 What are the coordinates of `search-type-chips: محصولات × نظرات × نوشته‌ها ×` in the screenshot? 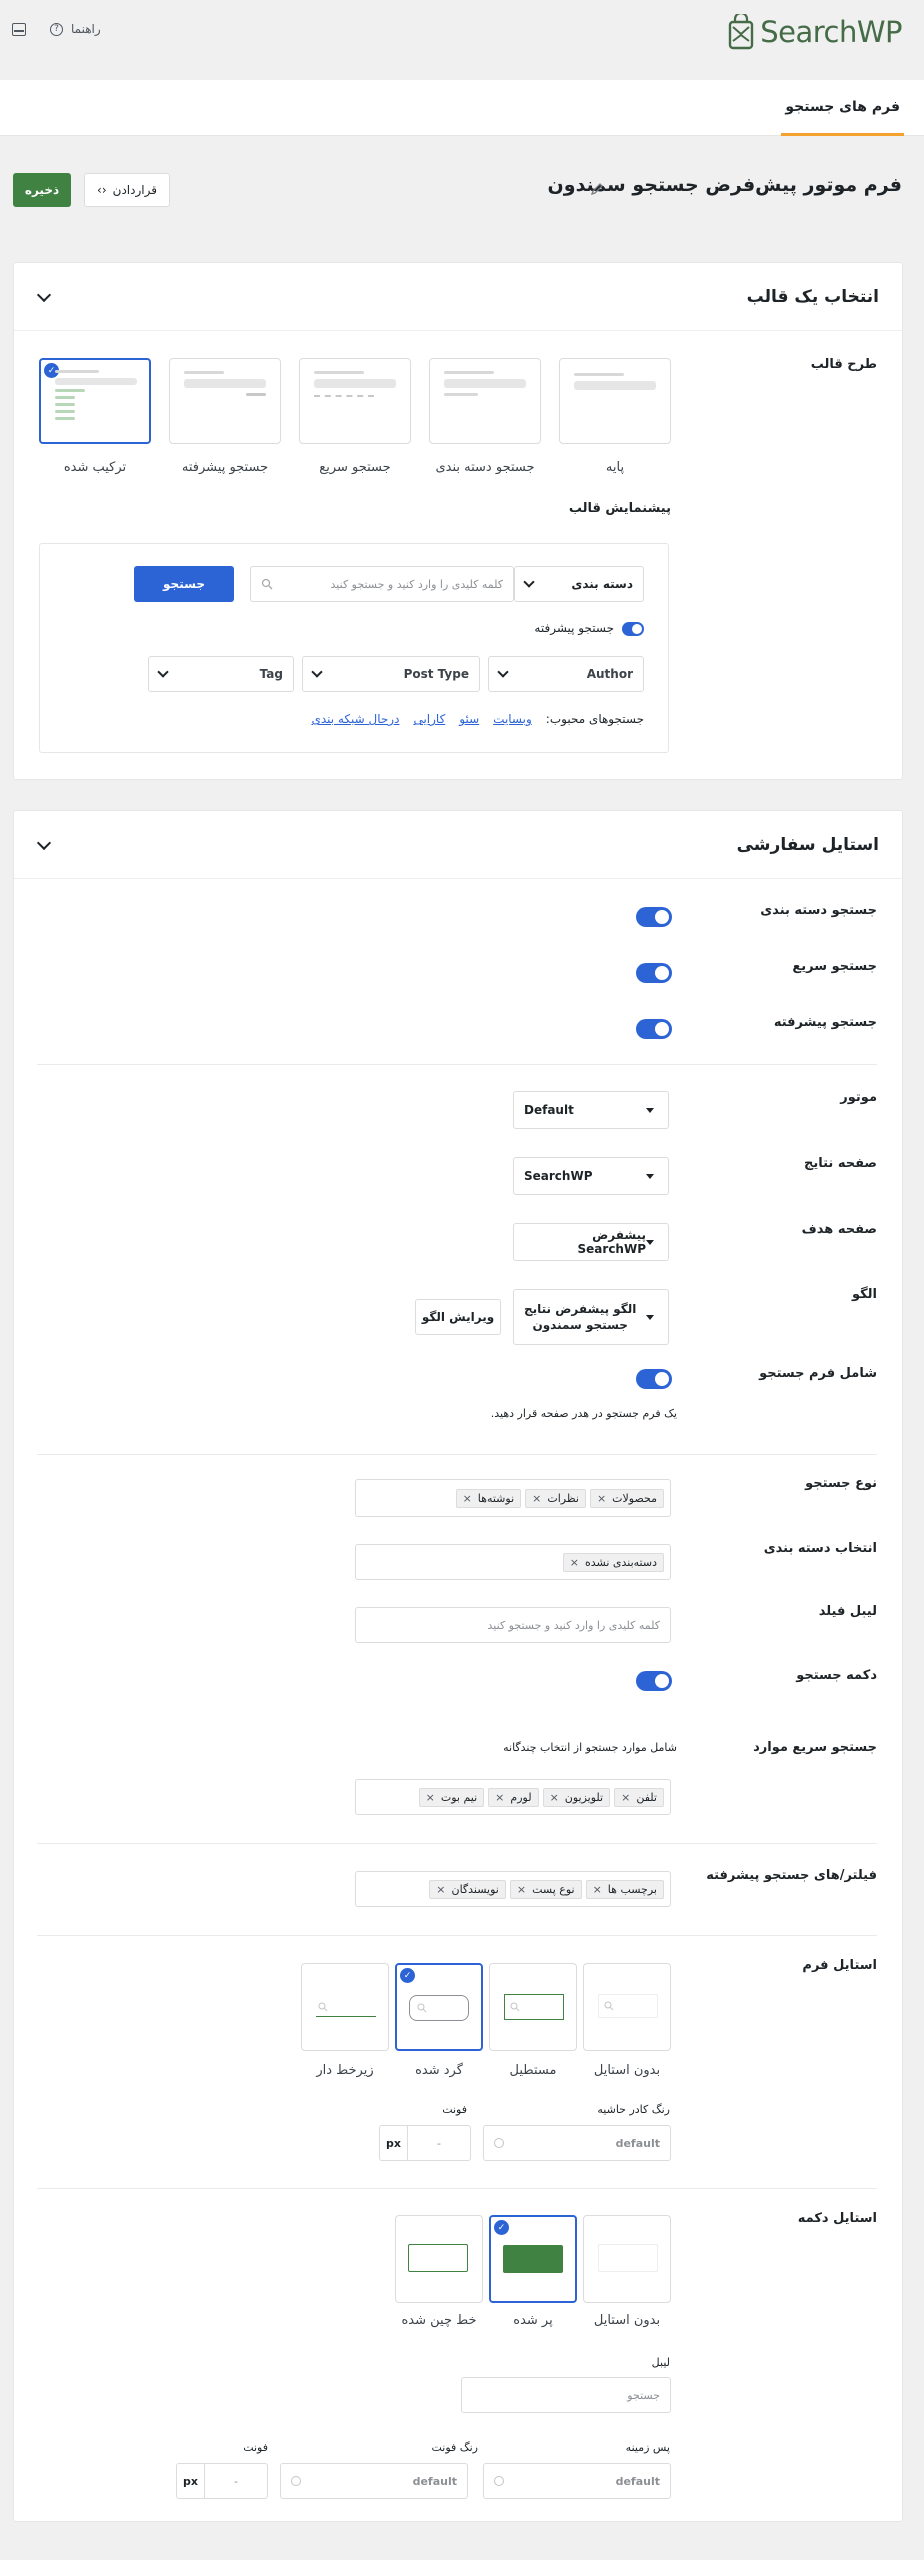 It's located at (513, 1498).